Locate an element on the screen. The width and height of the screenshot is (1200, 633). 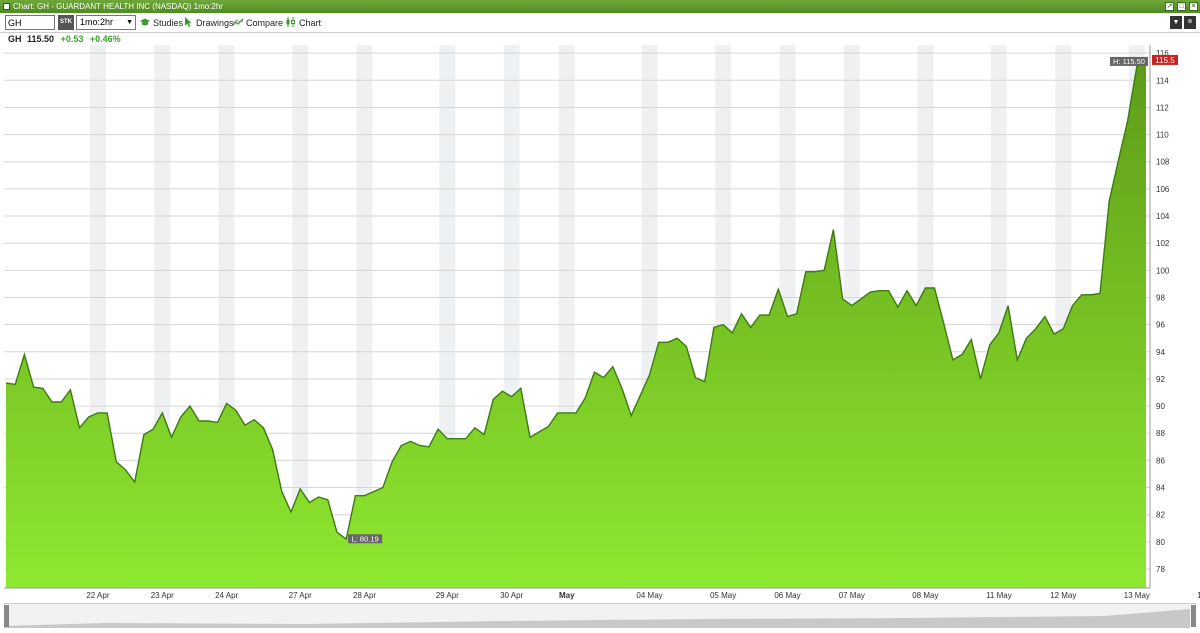
drawings-button: Drawings is located at coordinates (208, 23).